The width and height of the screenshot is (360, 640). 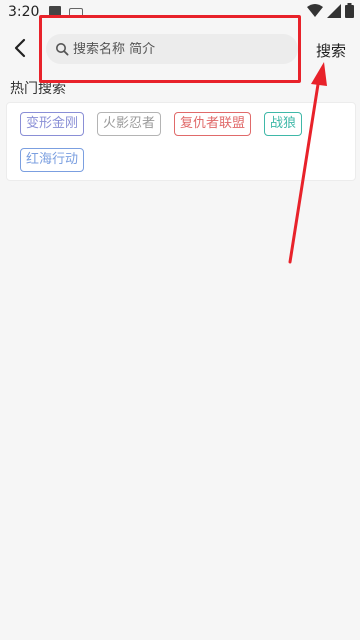 I want to click on keyboard-icon, so click(x=76, y=12).